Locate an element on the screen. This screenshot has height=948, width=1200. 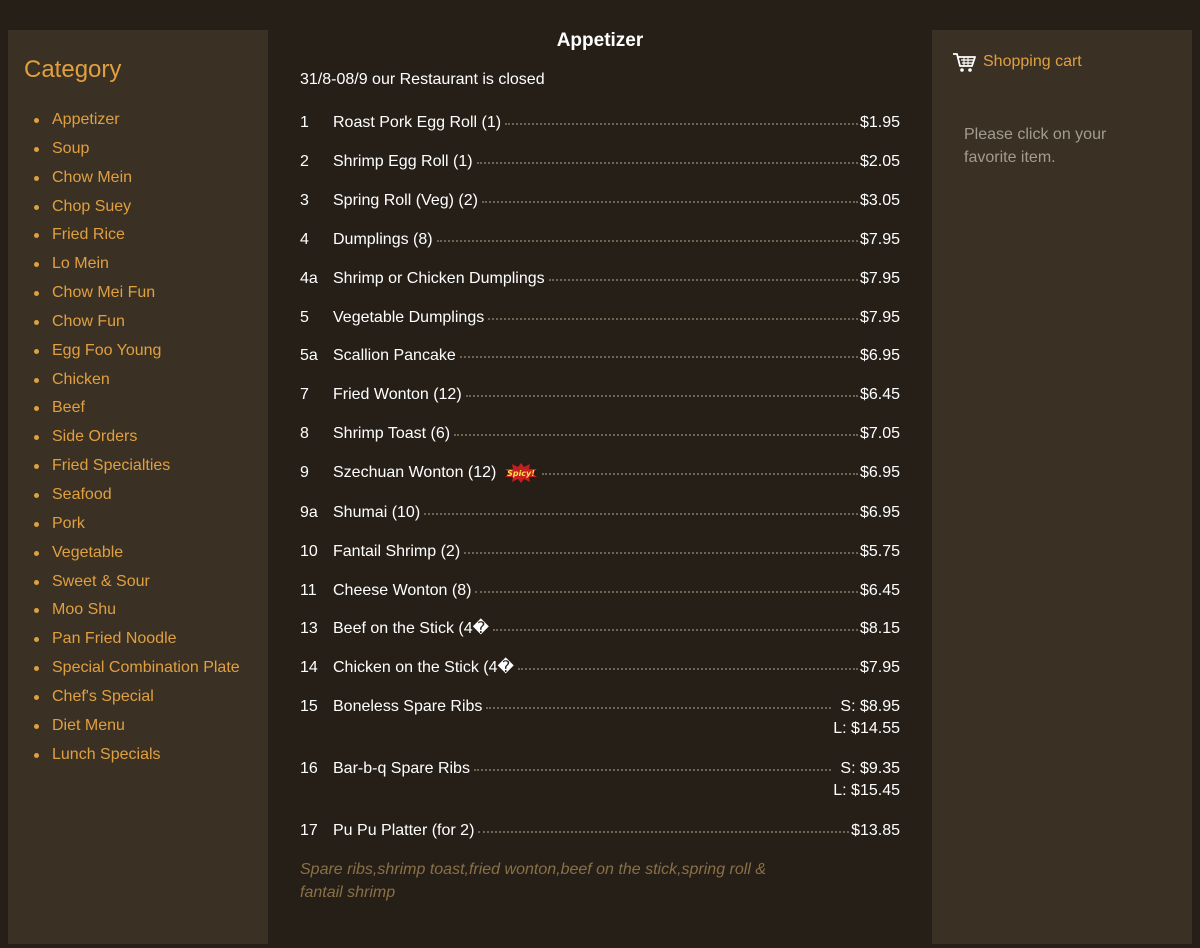
category-item-appetizer: Appetizer is located at coordinates (136, 122).